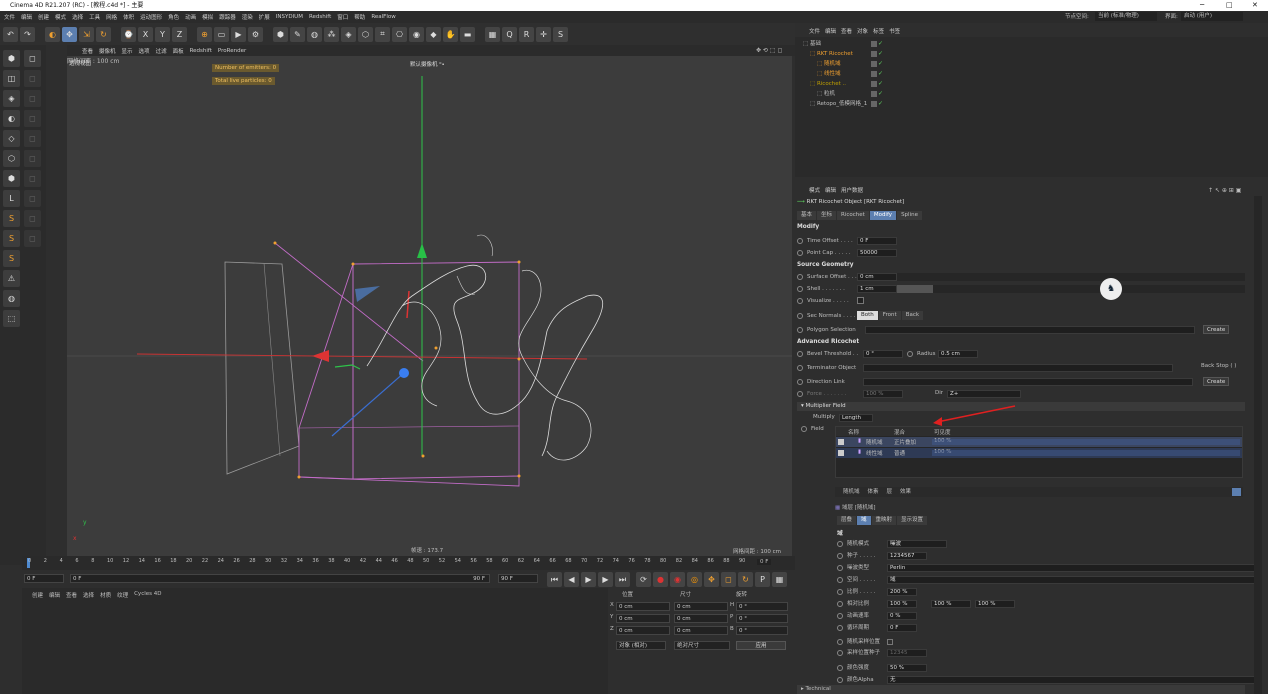  What do you see at coordinates (1031, 44) in the screenshot?
I see `object-row: ⬚ 基础 ✓` at bounding box center [1031, 44].